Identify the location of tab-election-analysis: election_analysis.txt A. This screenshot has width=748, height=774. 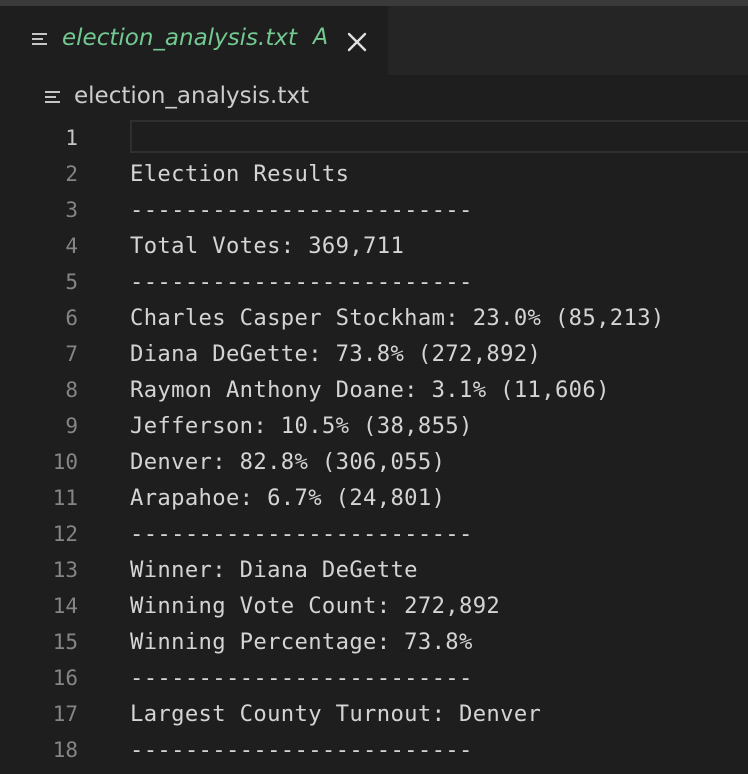
(194, 40).